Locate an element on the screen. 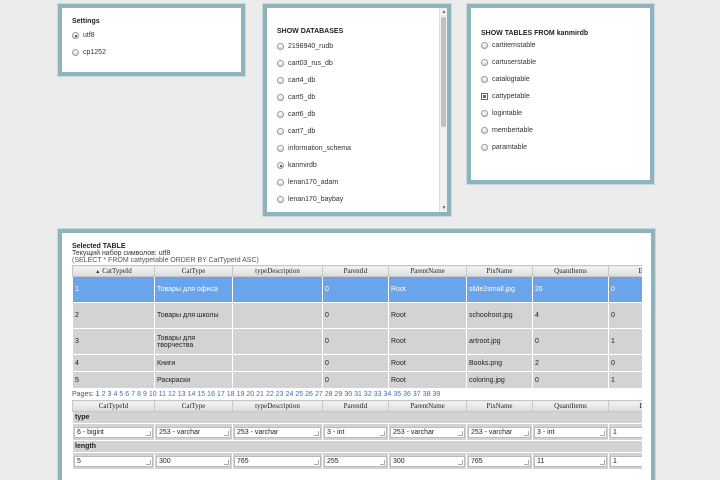 This screenshot has width=720, height=480. table-option: logintable is located at coordinates (560, 113).